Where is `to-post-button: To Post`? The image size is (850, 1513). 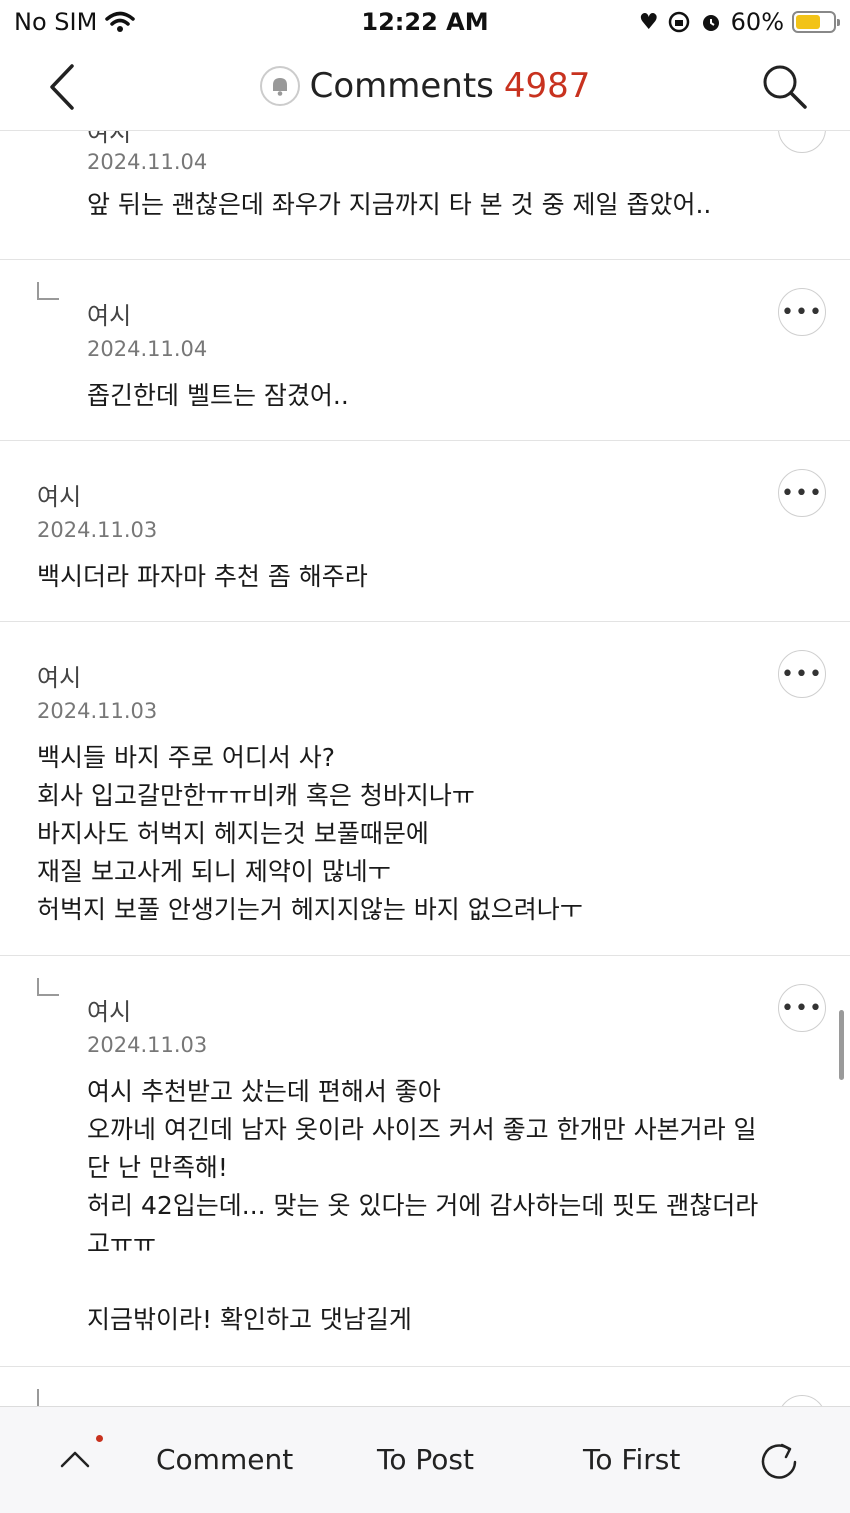
to-post-button: To Post is located at coordinates (425, 1459).